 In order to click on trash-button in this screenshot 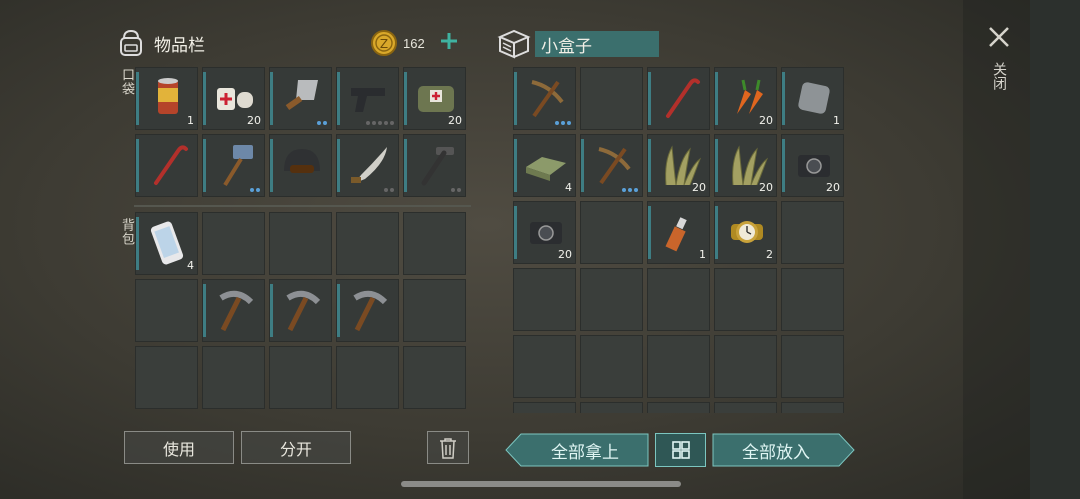, I will do `click(448, 447)`.